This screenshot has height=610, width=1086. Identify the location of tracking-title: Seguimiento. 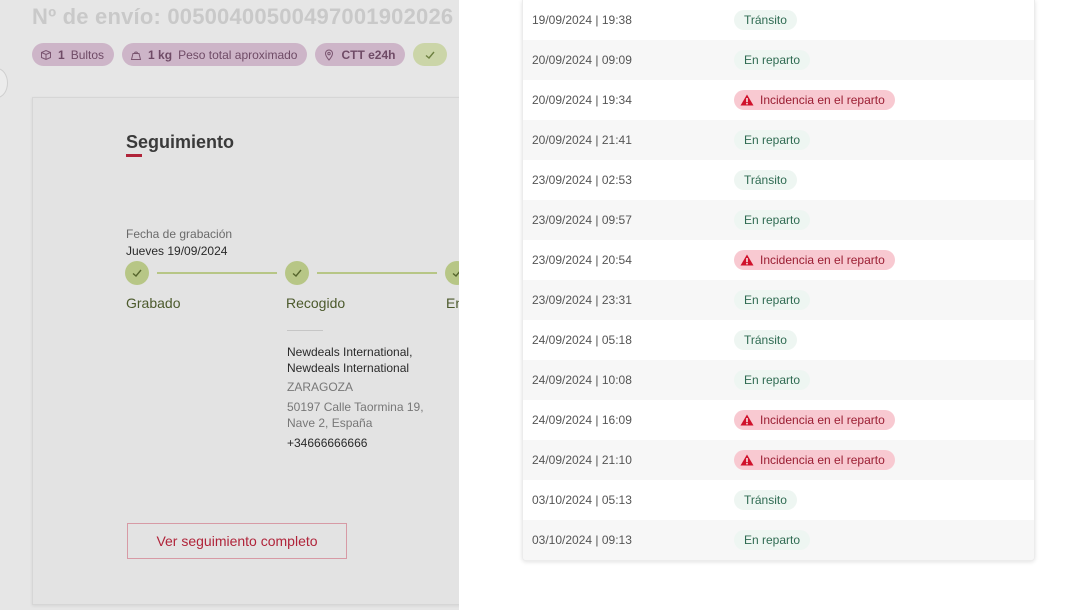
(180, 142).